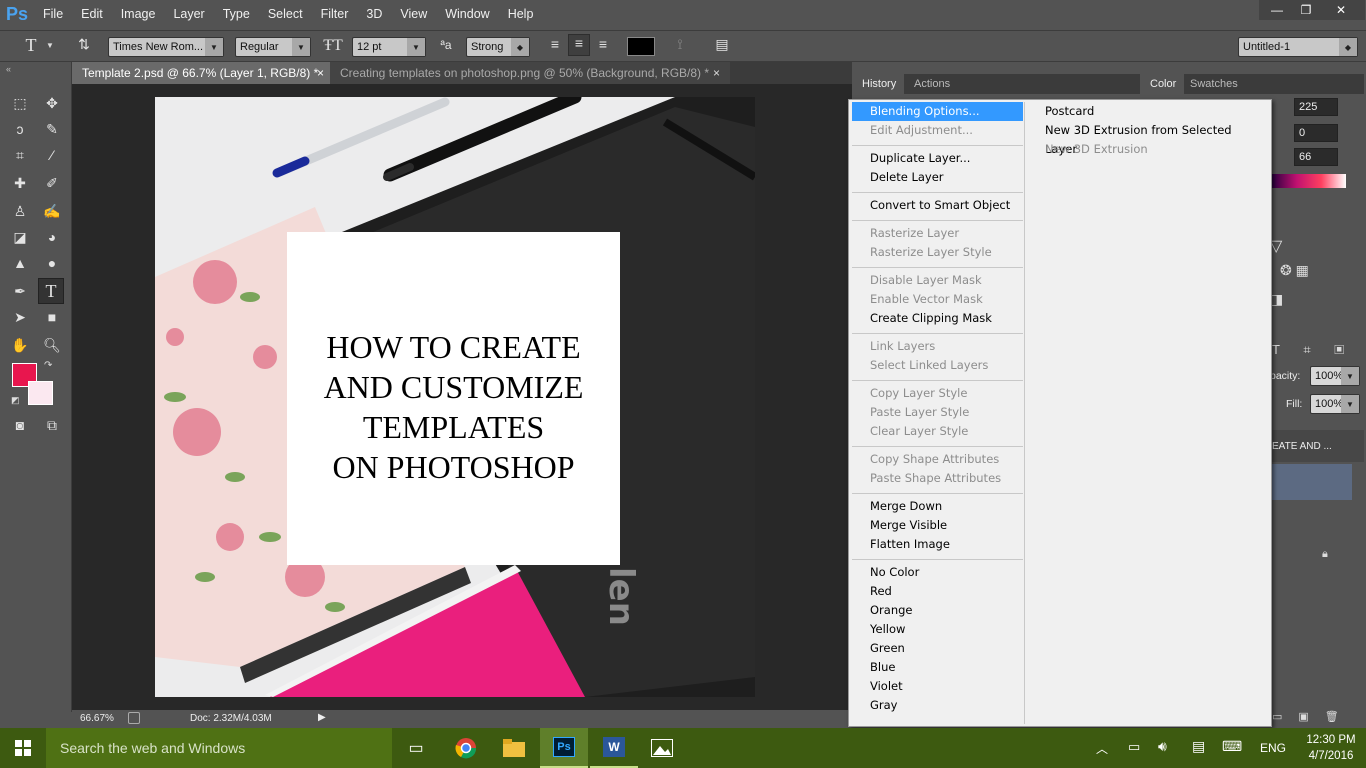  I want to click on search-box: Search the web and Windows, so click(219, 748).